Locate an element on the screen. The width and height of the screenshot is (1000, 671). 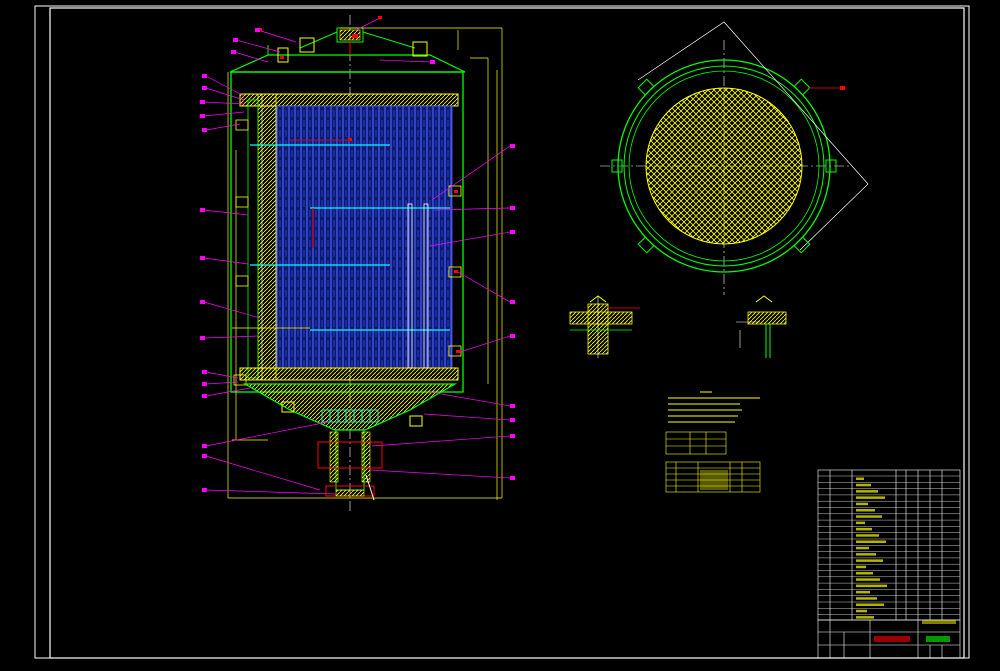
technical-notes is located at coordinates (714, 407).